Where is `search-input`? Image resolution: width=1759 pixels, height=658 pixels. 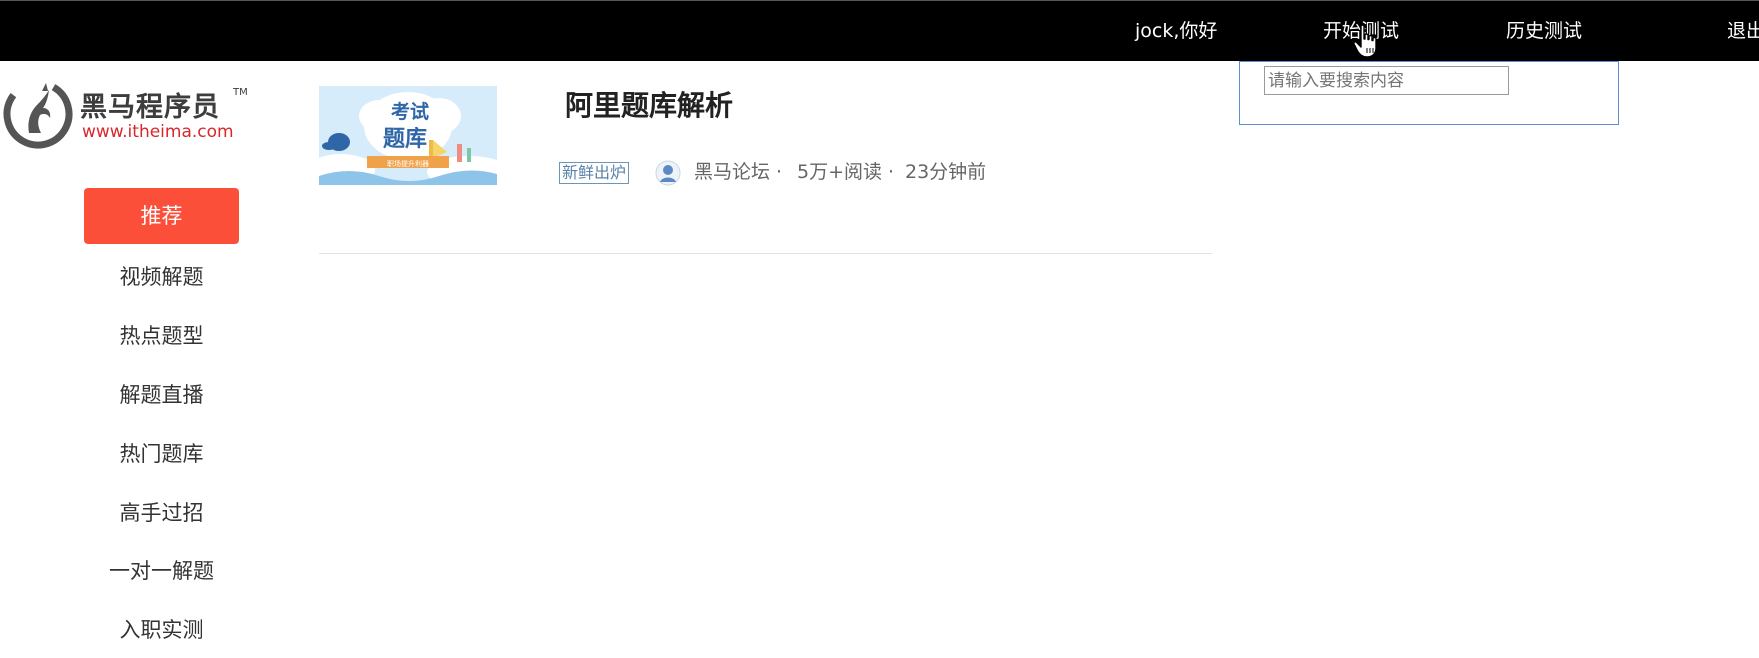 search-input is located at coordinates (1386, 80).